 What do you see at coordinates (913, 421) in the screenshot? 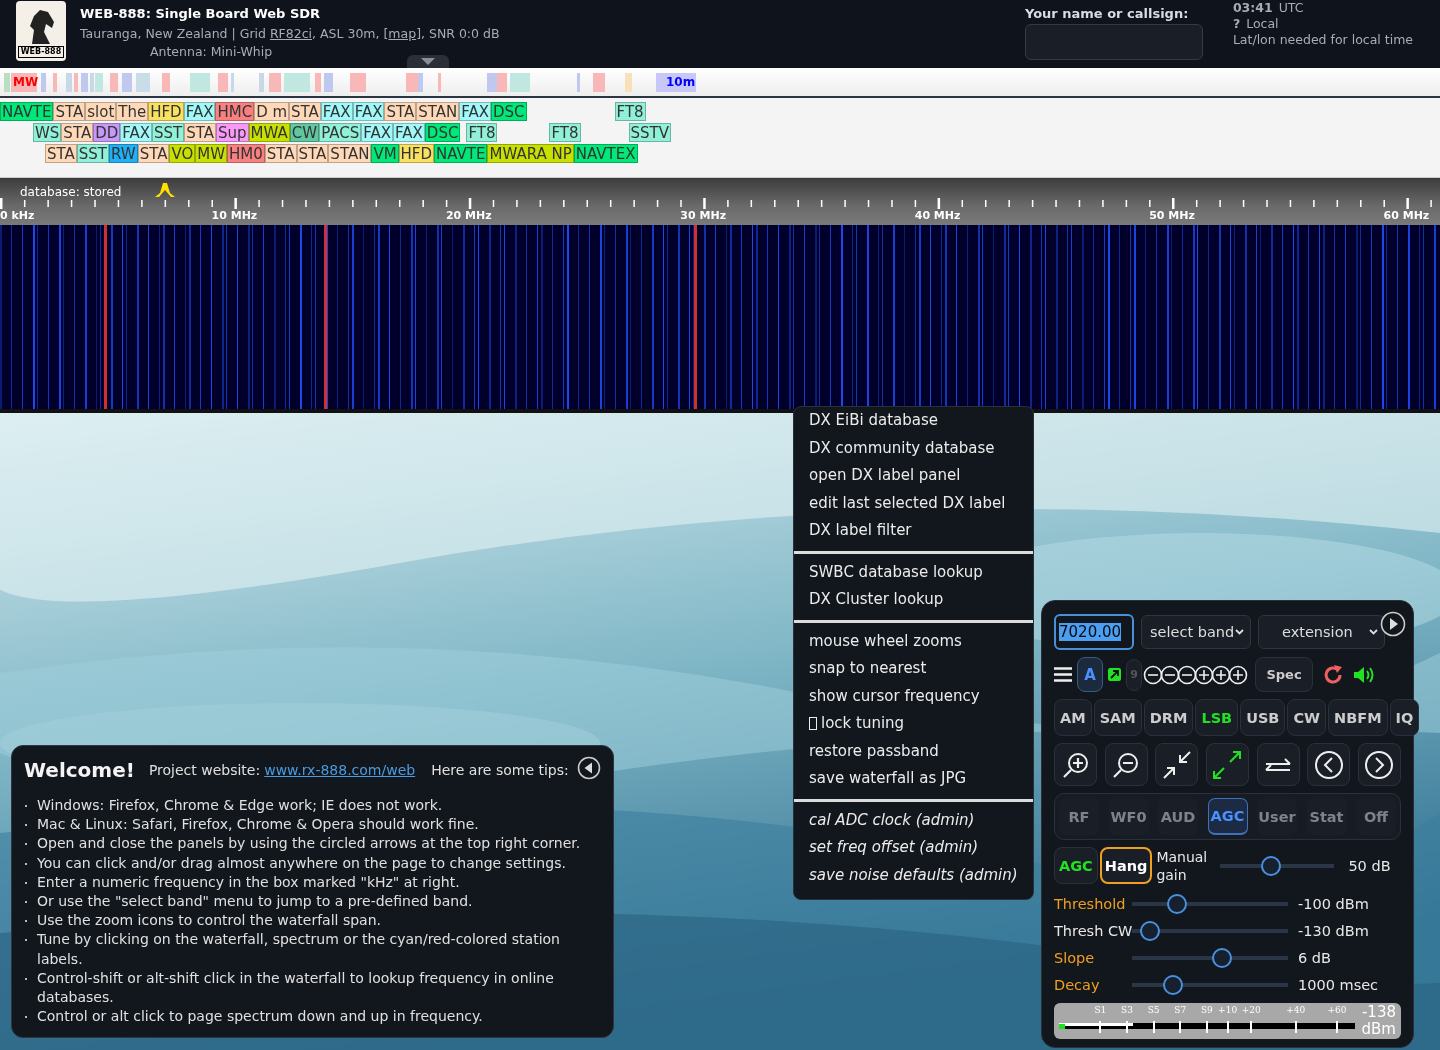
I see `menu-item: DX EiBi database` at bounding box center [913, 421].